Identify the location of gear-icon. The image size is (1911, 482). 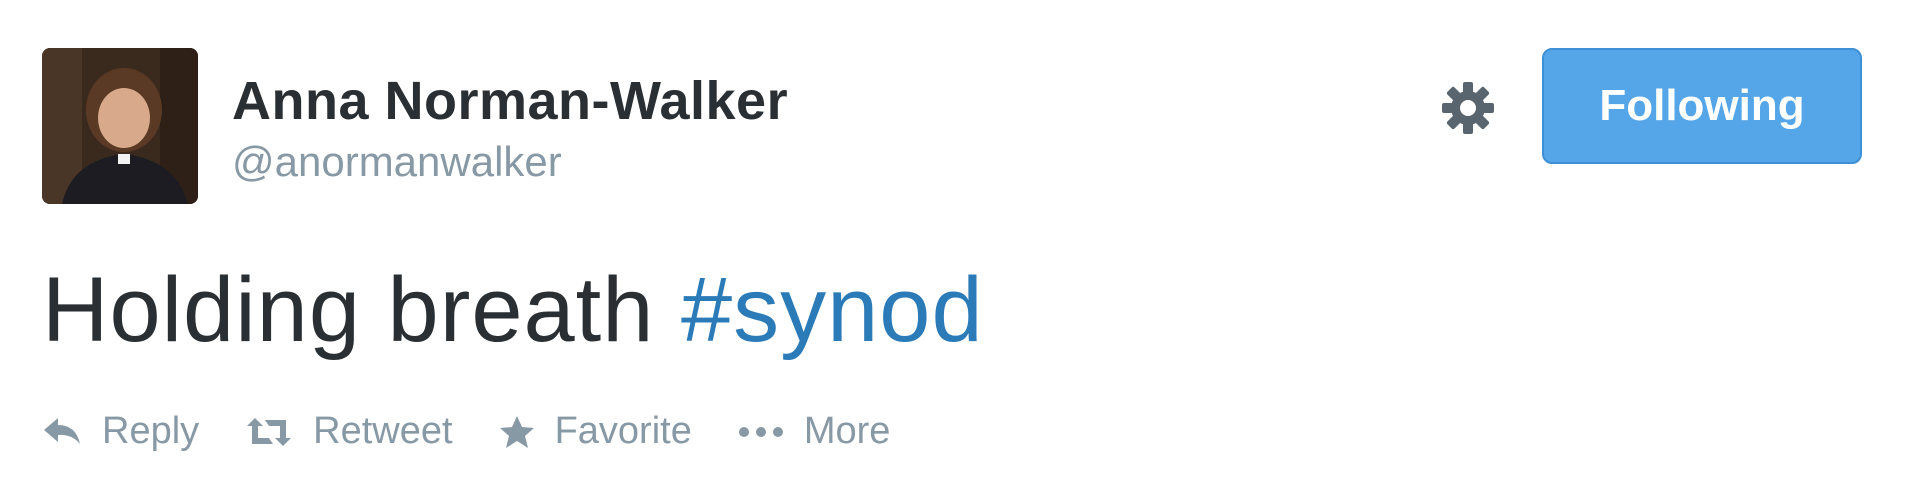
(1468, 108).